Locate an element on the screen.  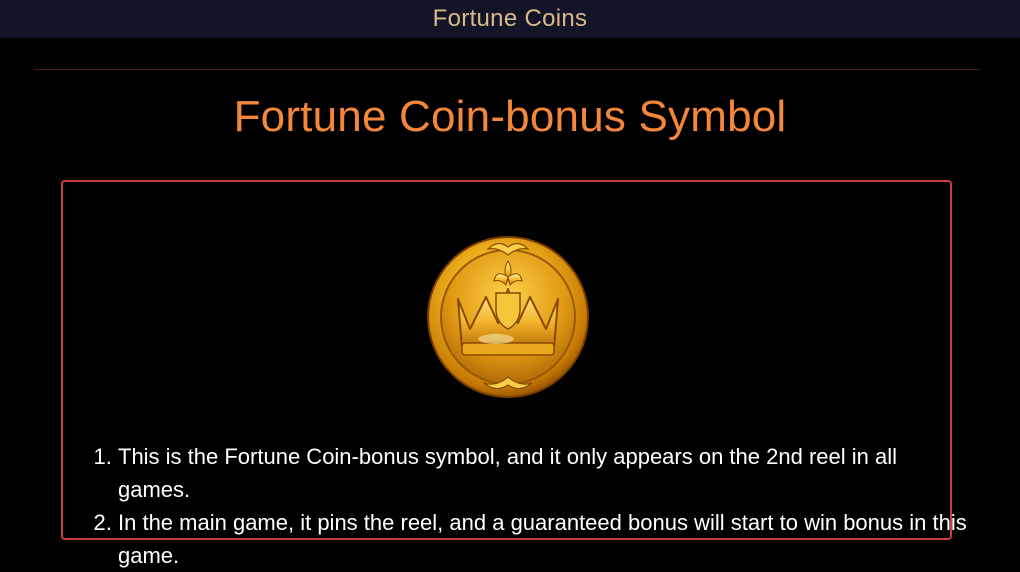
header-divider is located at coordinates (507, 69).